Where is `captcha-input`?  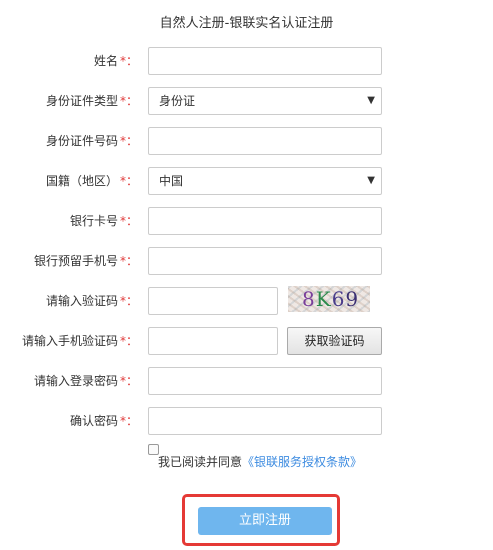
captcha-input is located at coordinates (213, 301).